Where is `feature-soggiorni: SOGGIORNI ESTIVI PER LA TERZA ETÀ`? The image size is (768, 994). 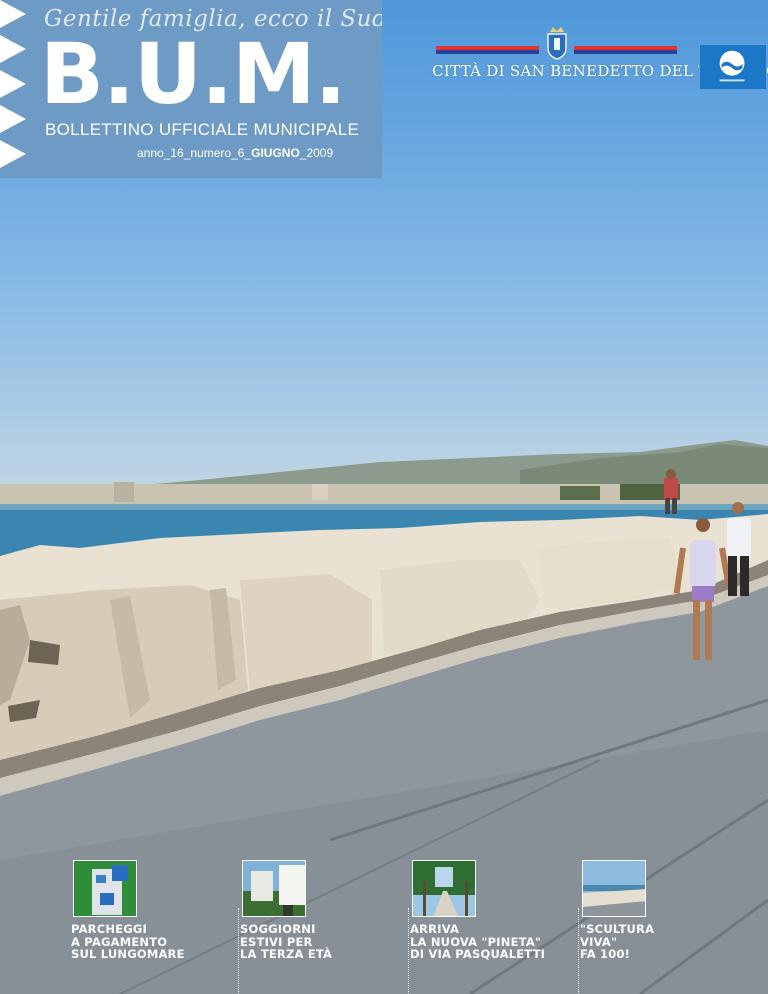
feature-soggiorni: SOGGIORNI ESTIVI PER LA TERZA ETÀ is located at coordinates (314, 927).